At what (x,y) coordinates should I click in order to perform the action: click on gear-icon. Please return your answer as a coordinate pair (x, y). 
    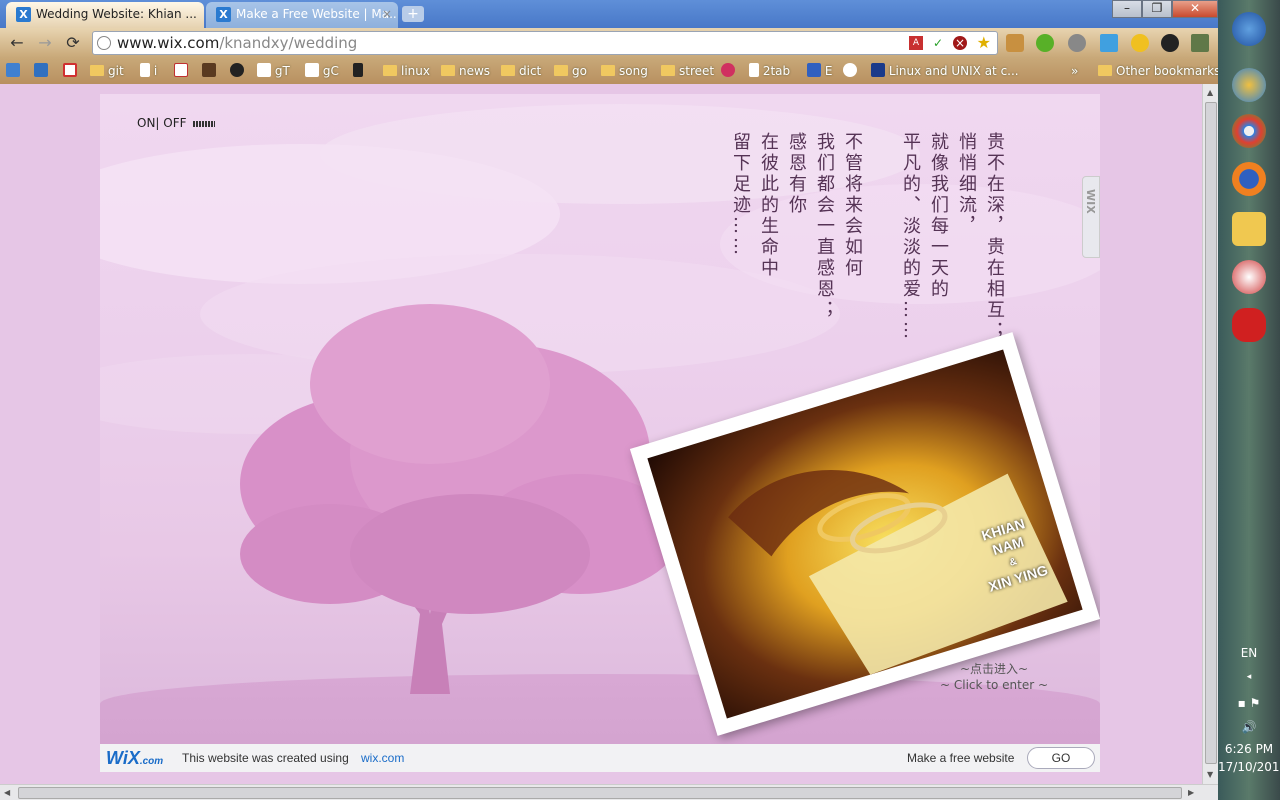
    Looking at the image, I should click on (1077, 43).